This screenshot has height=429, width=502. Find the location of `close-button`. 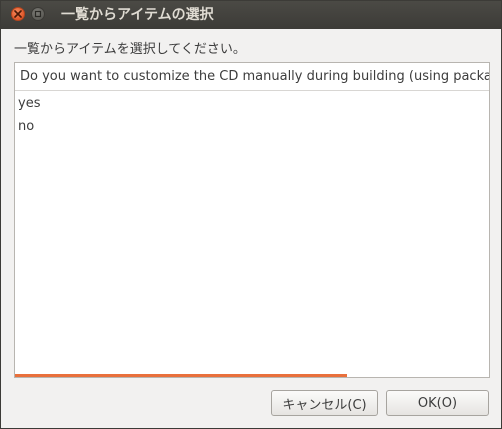

close-button is located at coordinates (18, 14).